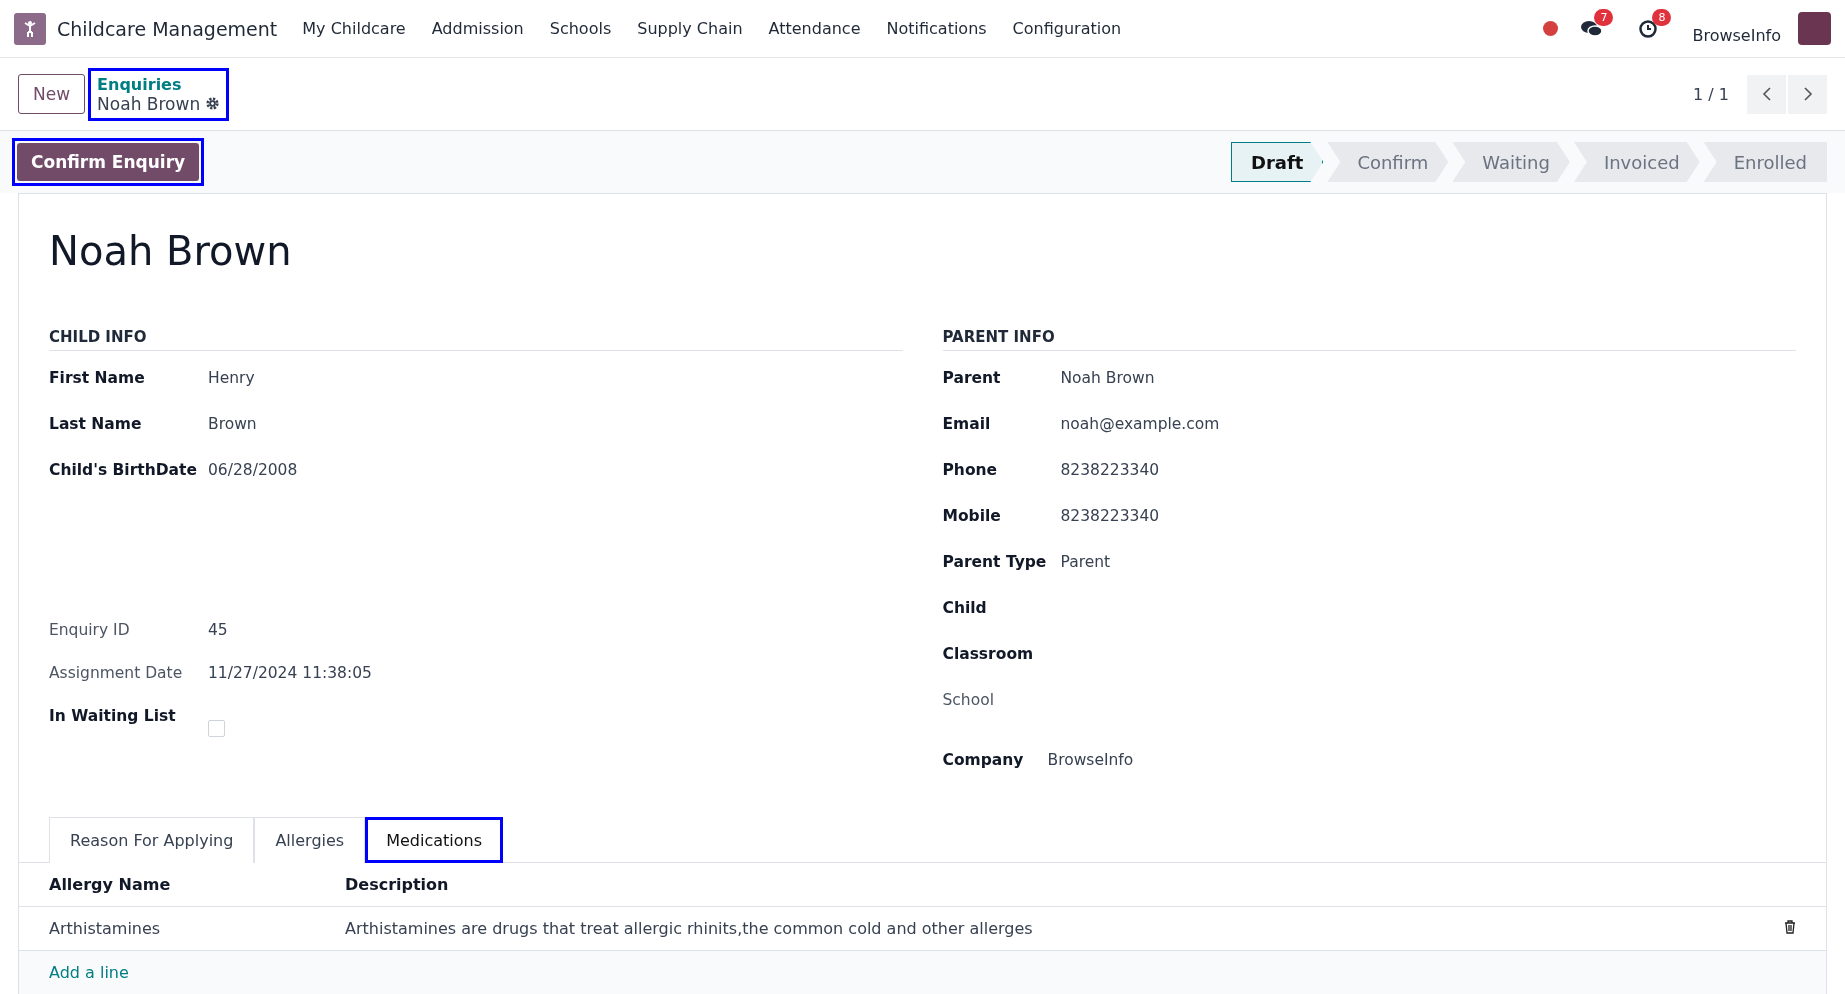 Image resolution: width=1845 pixels, height=994 pixels. What do you see at coordinates (108, 162) in the screenshot?
I see `confirm-enquiry-button: Confirm Enquiry` at bounding box center [108, 162].